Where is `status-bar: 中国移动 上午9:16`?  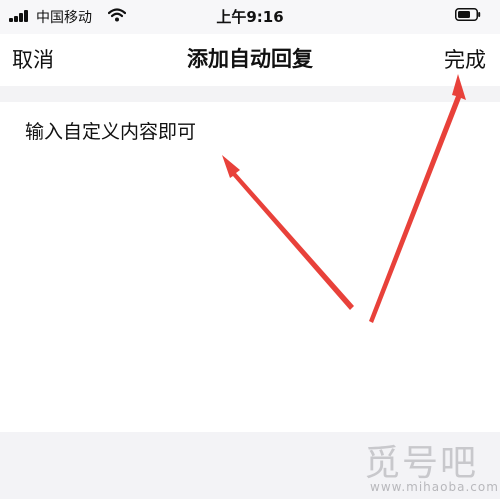 status-bar: 中国移动 上午9:16 is located at coordinates (250, 17).